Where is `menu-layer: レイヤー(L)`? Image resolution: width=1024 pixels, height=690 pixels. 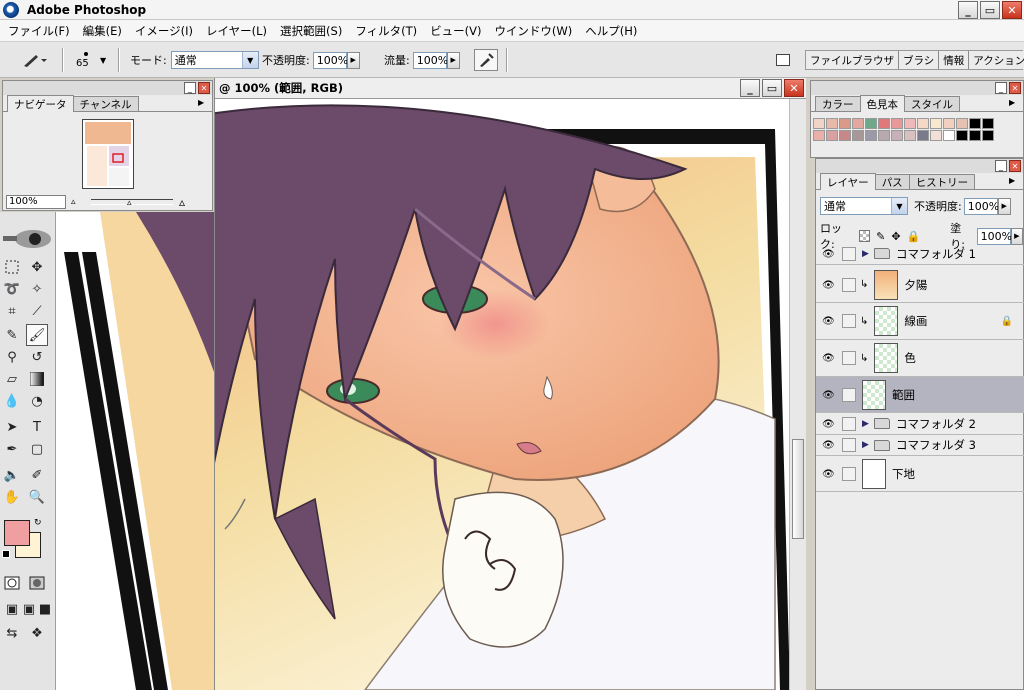 menu-layer: レイヤー(L) is located at coordinates (239, 31).